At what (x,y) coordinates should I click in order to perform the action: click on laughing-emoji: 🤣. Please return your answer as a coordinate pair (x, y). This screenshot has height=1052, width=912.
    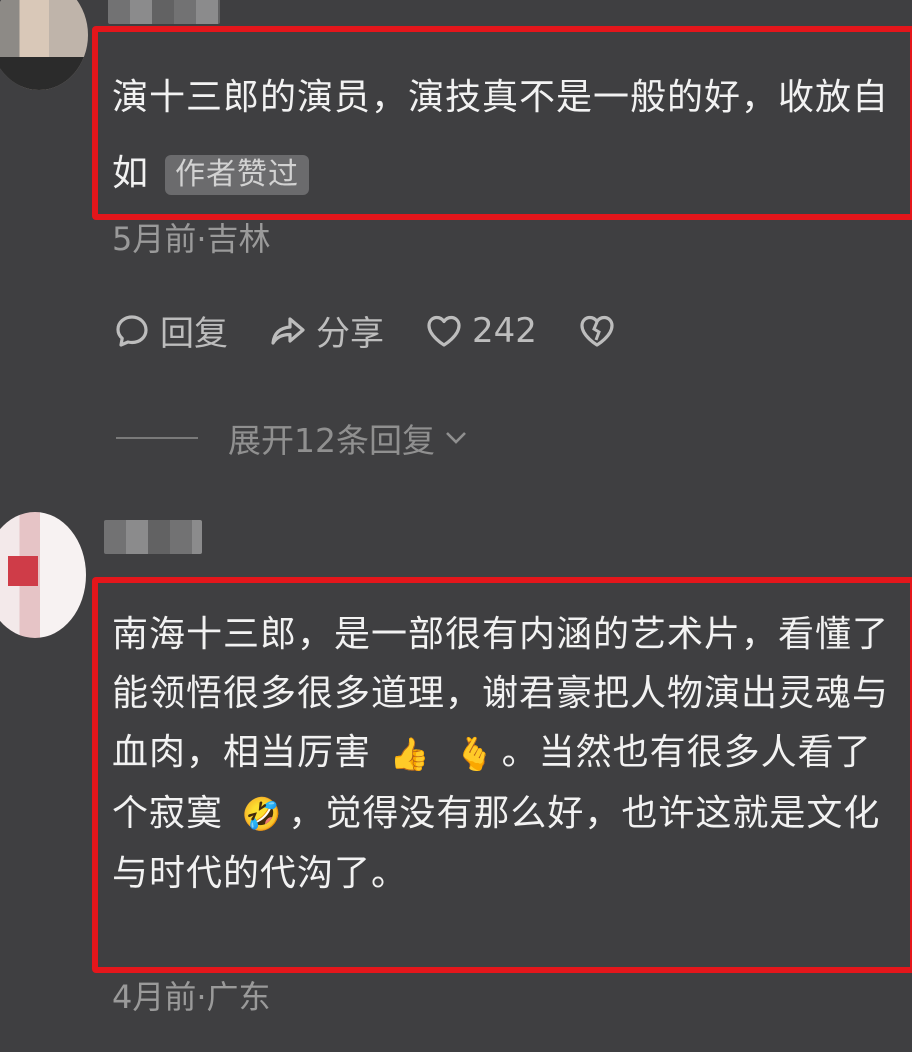
    Looking at the image, I should click on (262, 814).